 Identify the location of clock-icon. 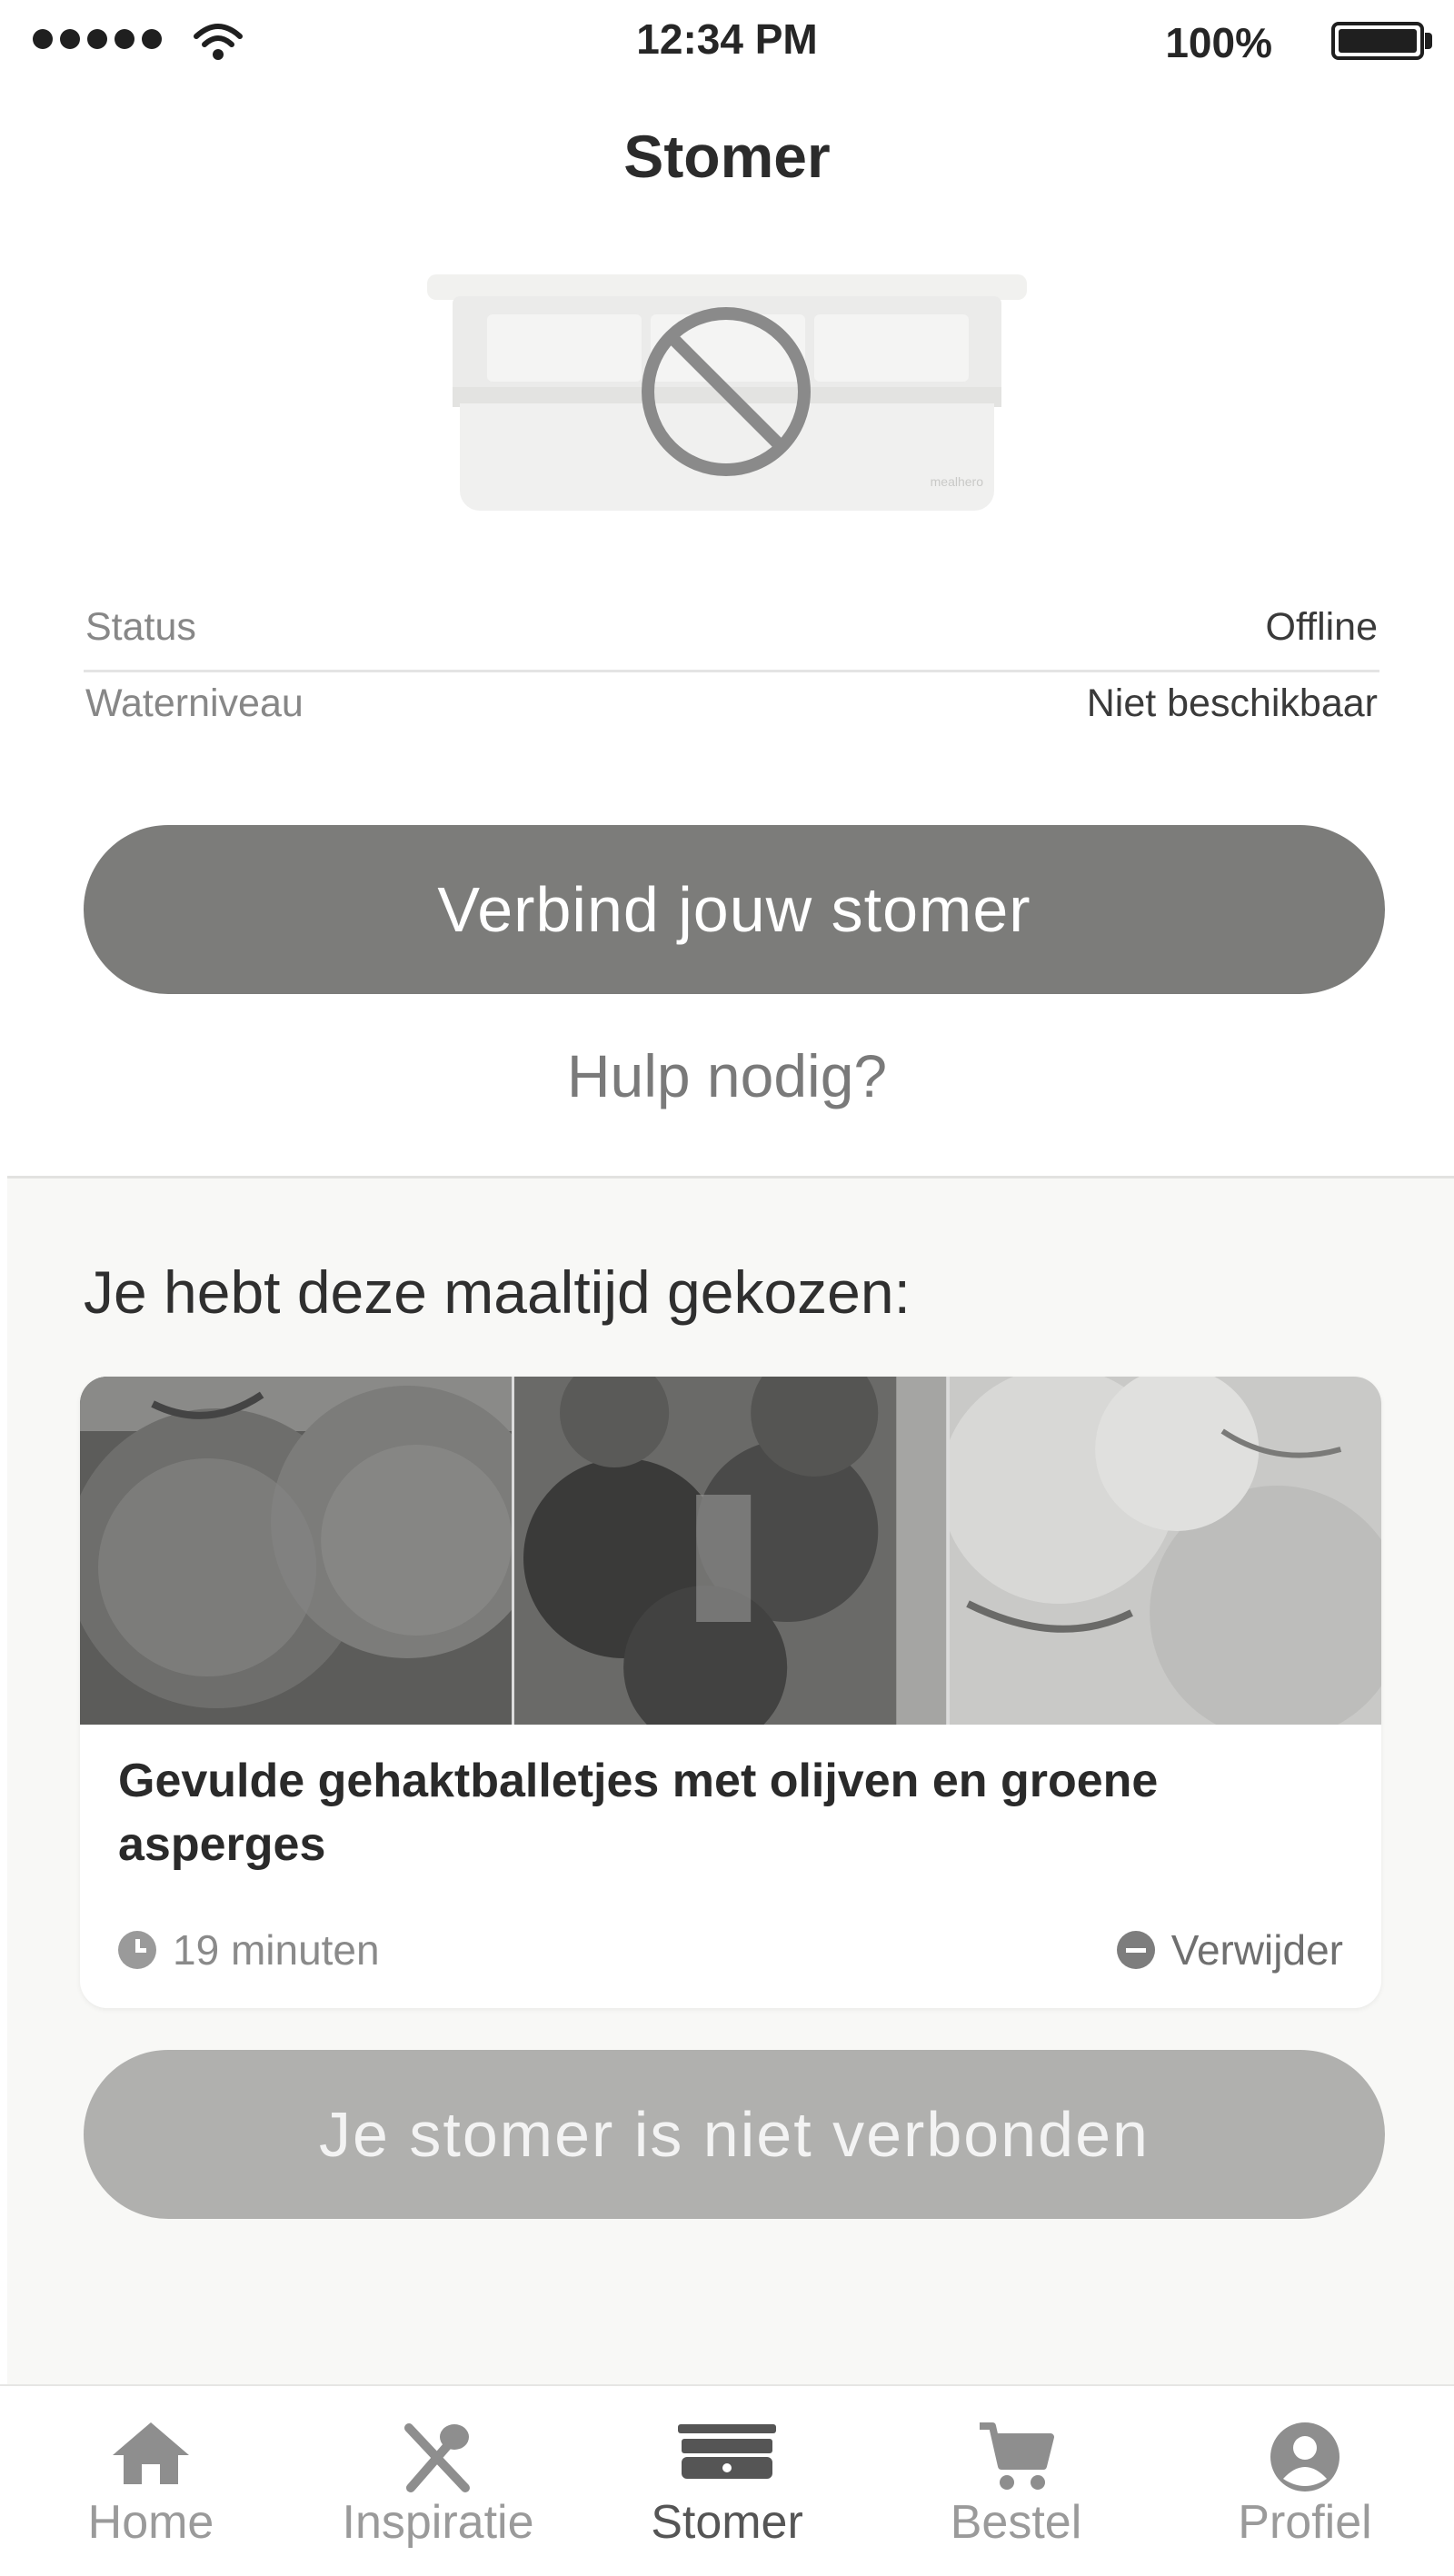
(137, 1950).